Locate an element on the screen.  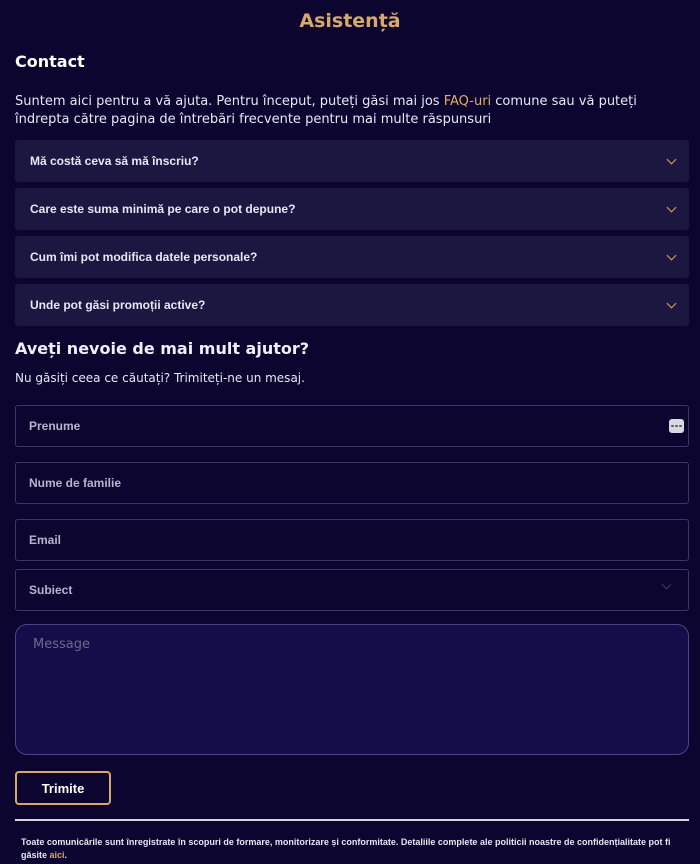
email-input is located at coordinates (352, 540).